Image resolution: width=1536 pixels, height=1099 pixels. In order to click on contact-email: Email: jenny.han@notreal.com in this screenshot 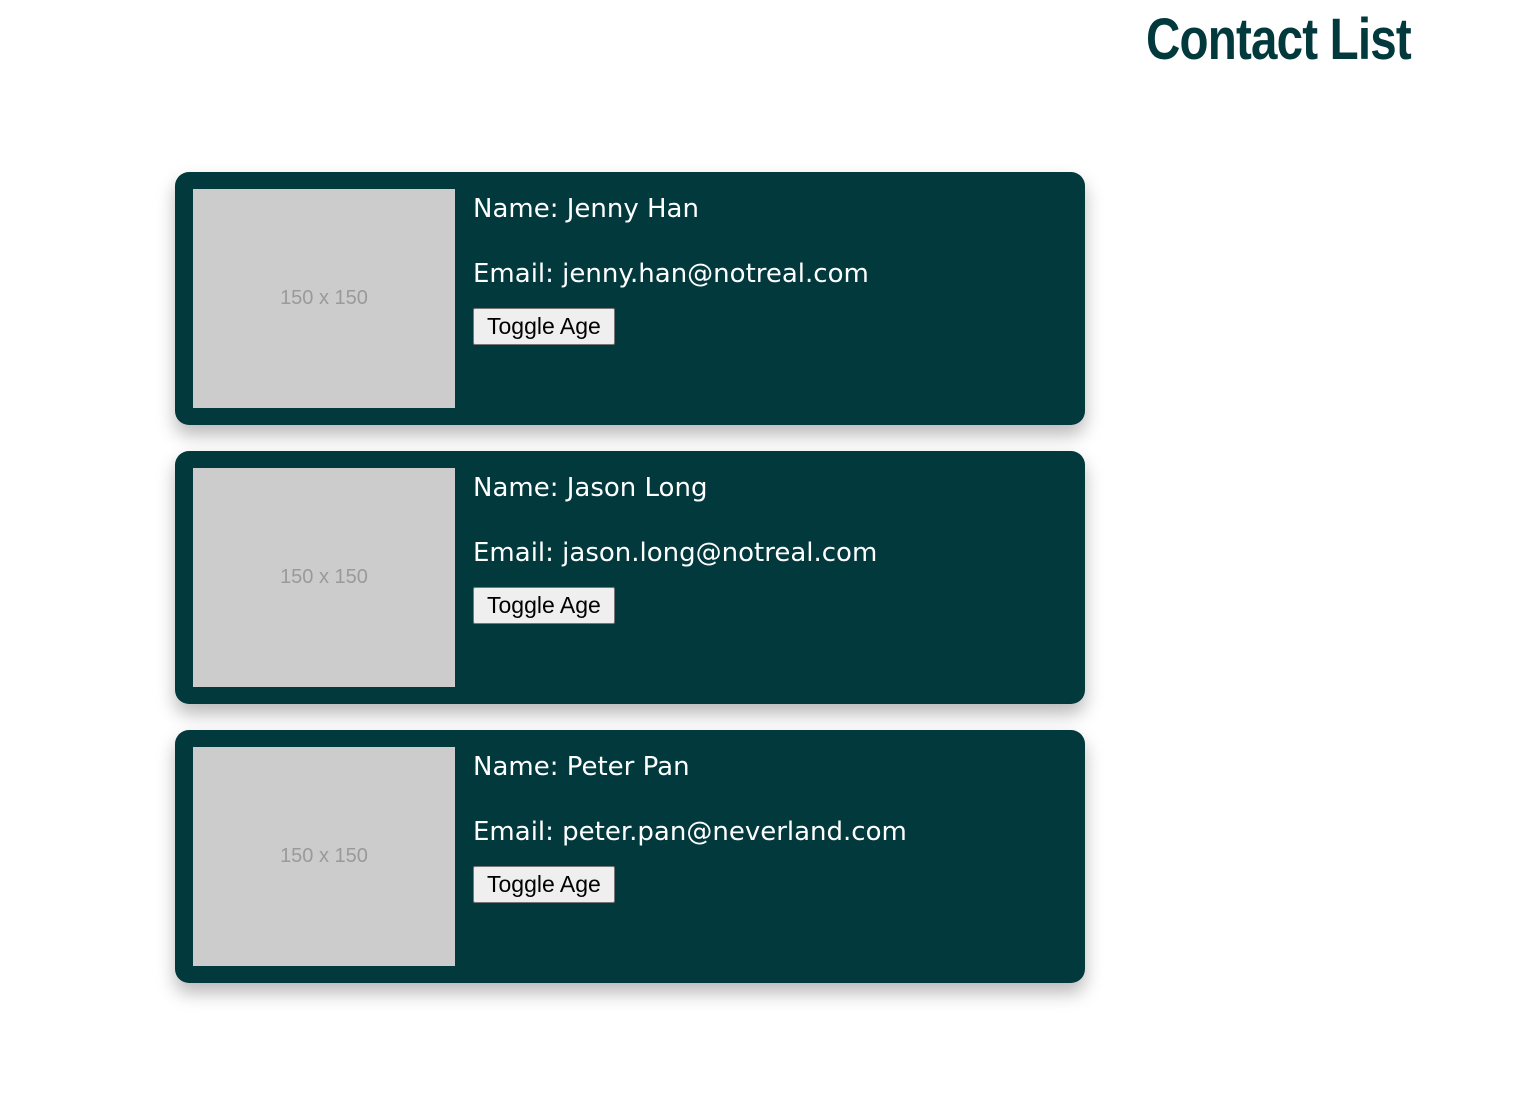, I will do `click(769, 274)`.